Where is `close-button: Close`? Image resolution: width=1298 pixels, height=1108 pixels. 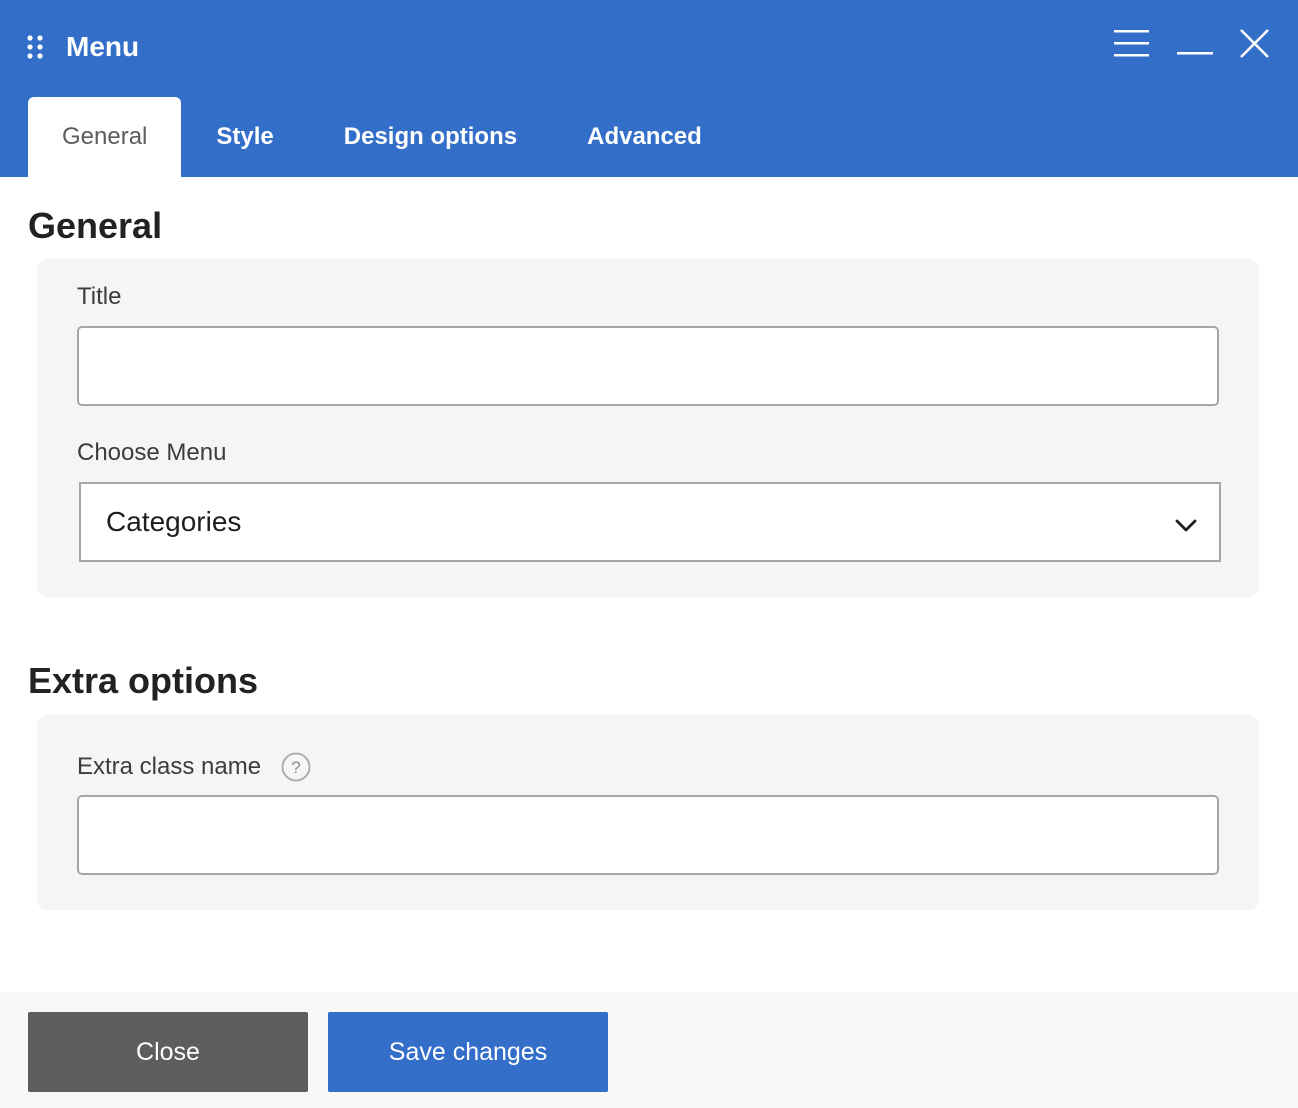
close-button: Close is located at coordinates (168, 1052).